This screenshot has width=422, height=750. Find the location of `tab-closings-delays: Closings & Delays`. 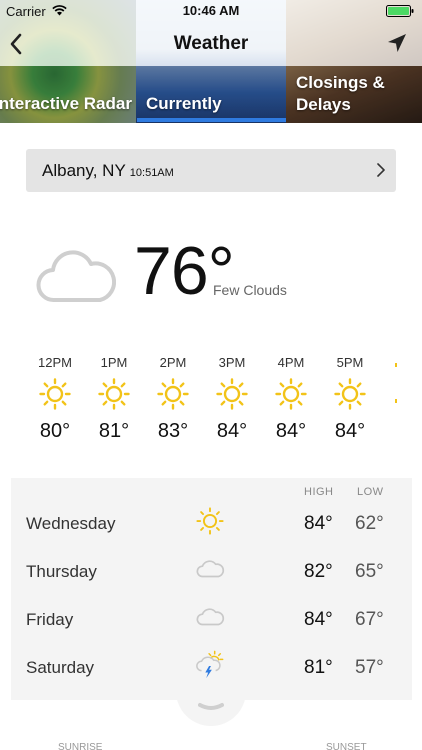

tab-closings-delays: Closings & Delays is located at coordinates (340, 94).